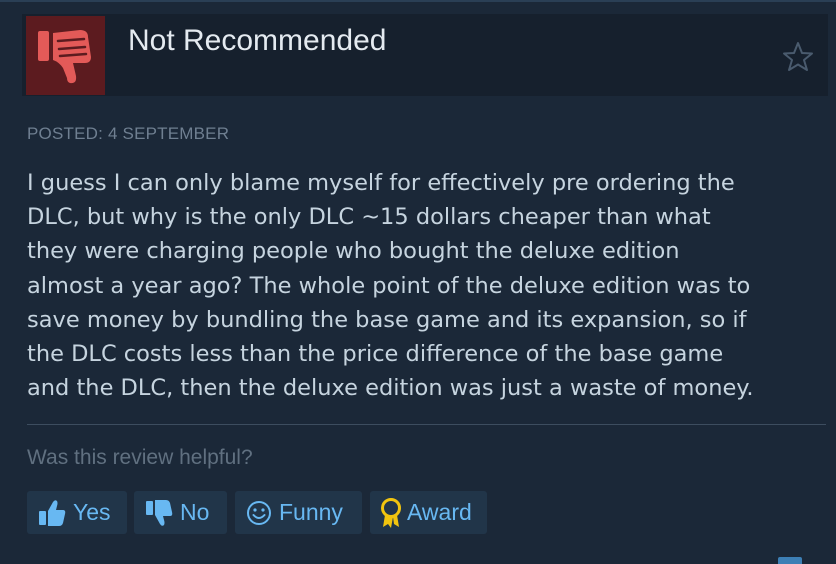  I want to click on verdict-thumb-box, so click(65, 55).